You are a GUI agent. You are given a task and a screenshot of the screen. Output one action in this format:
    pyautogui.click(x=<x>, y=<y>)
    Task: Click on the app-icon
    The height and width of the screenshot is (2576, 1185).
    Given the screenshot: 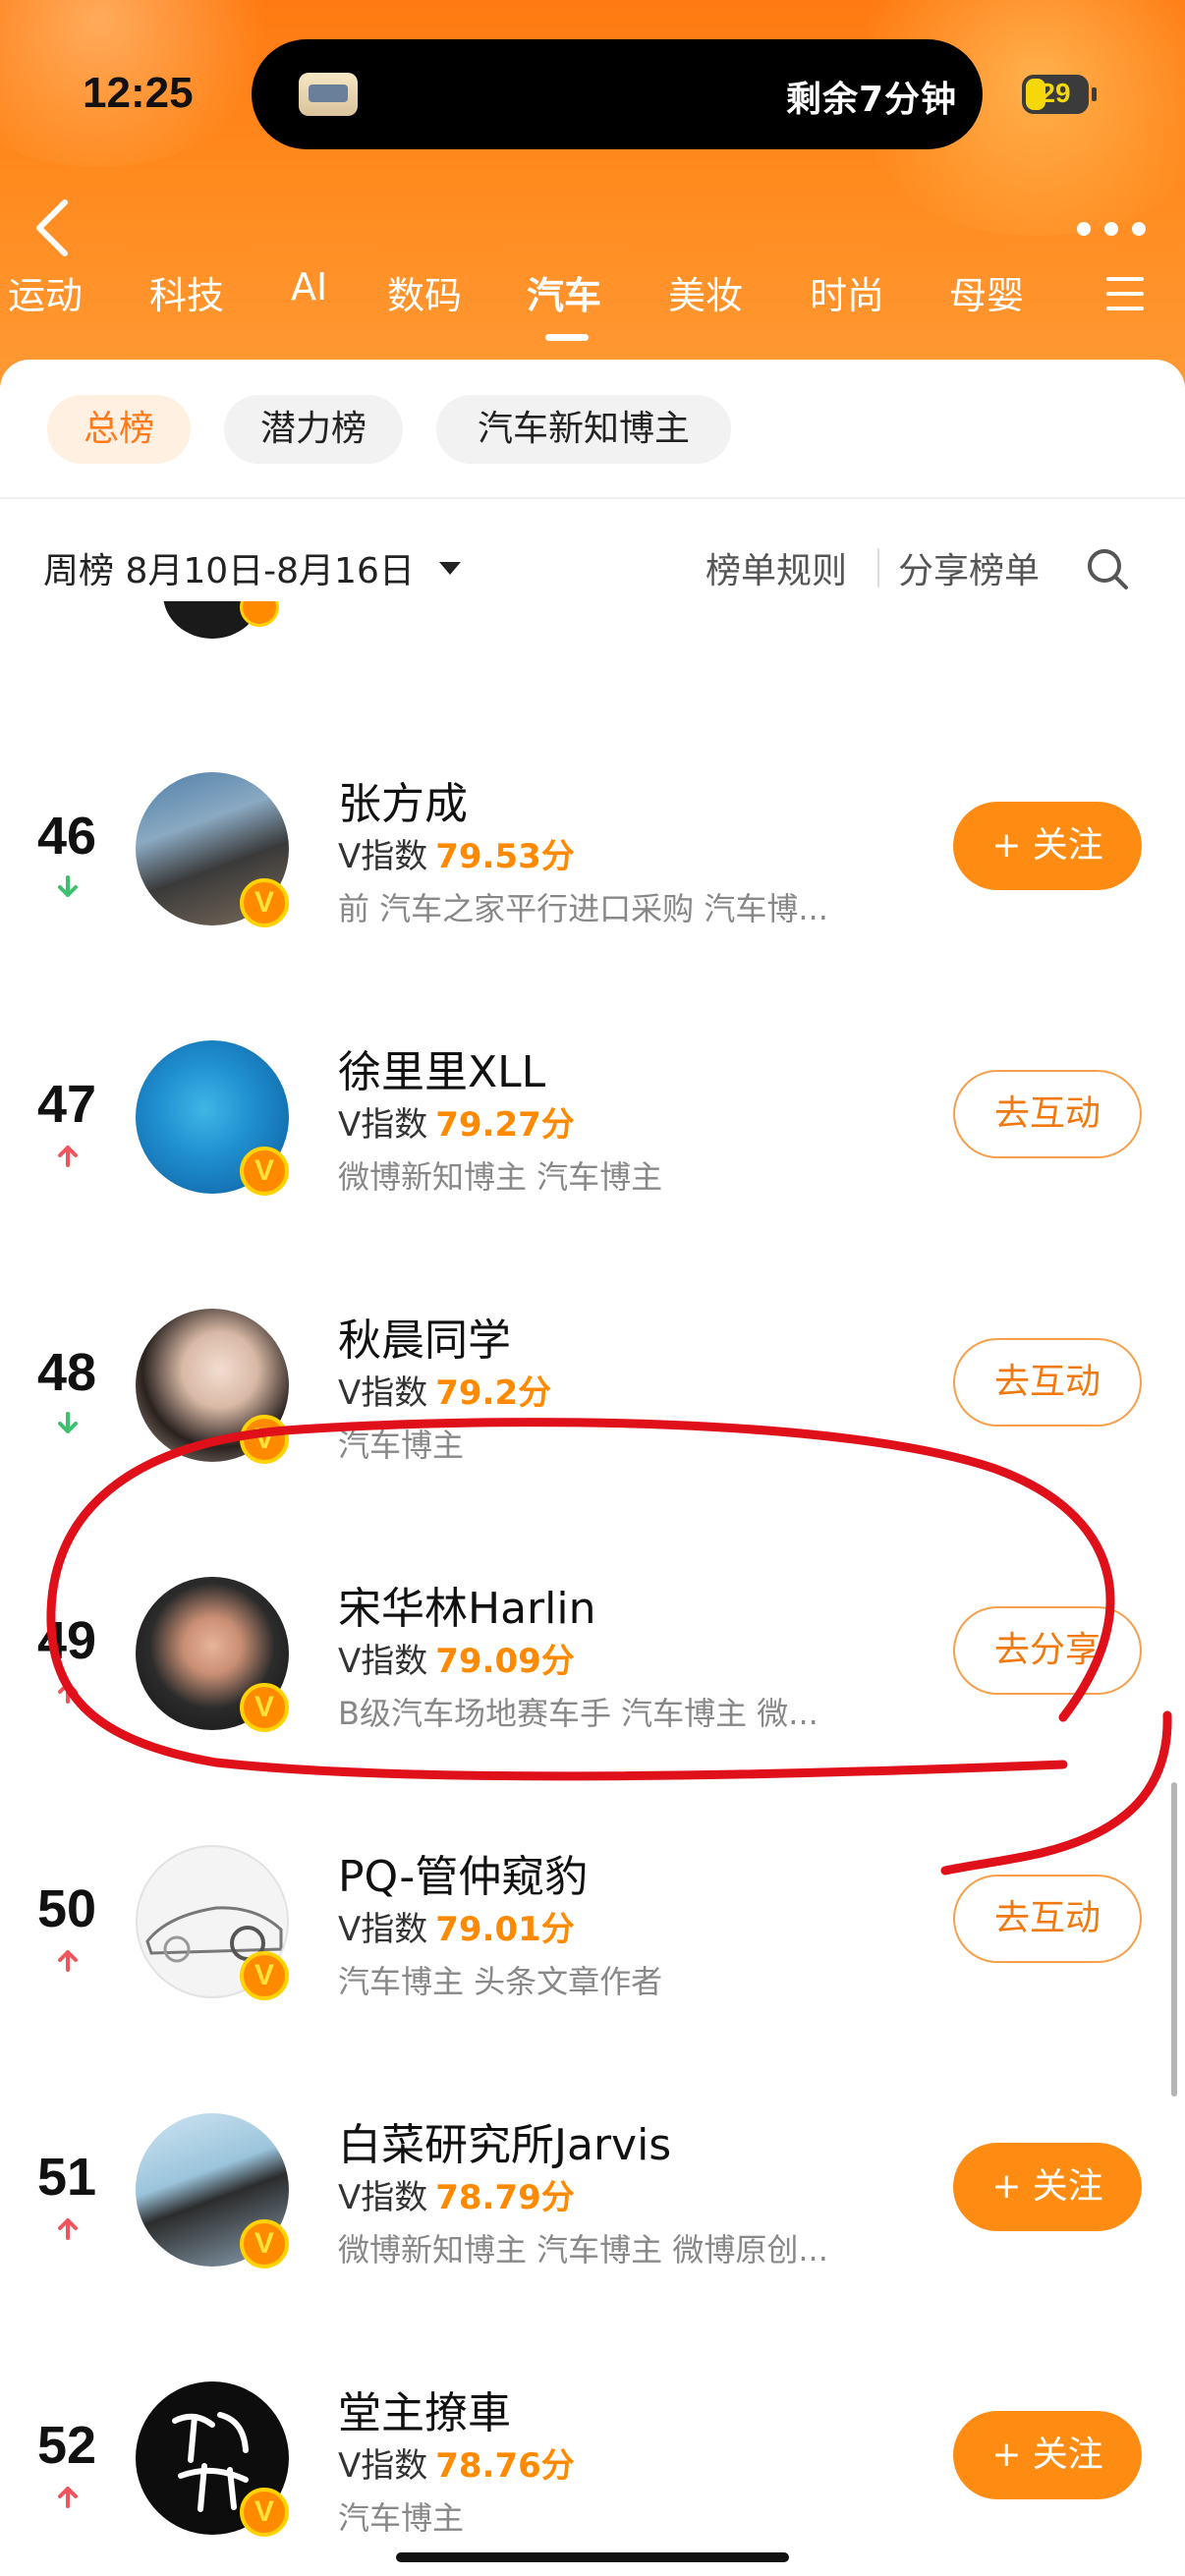 What is the action you would take?
    pyautogui.click(x=328, y=94)
    